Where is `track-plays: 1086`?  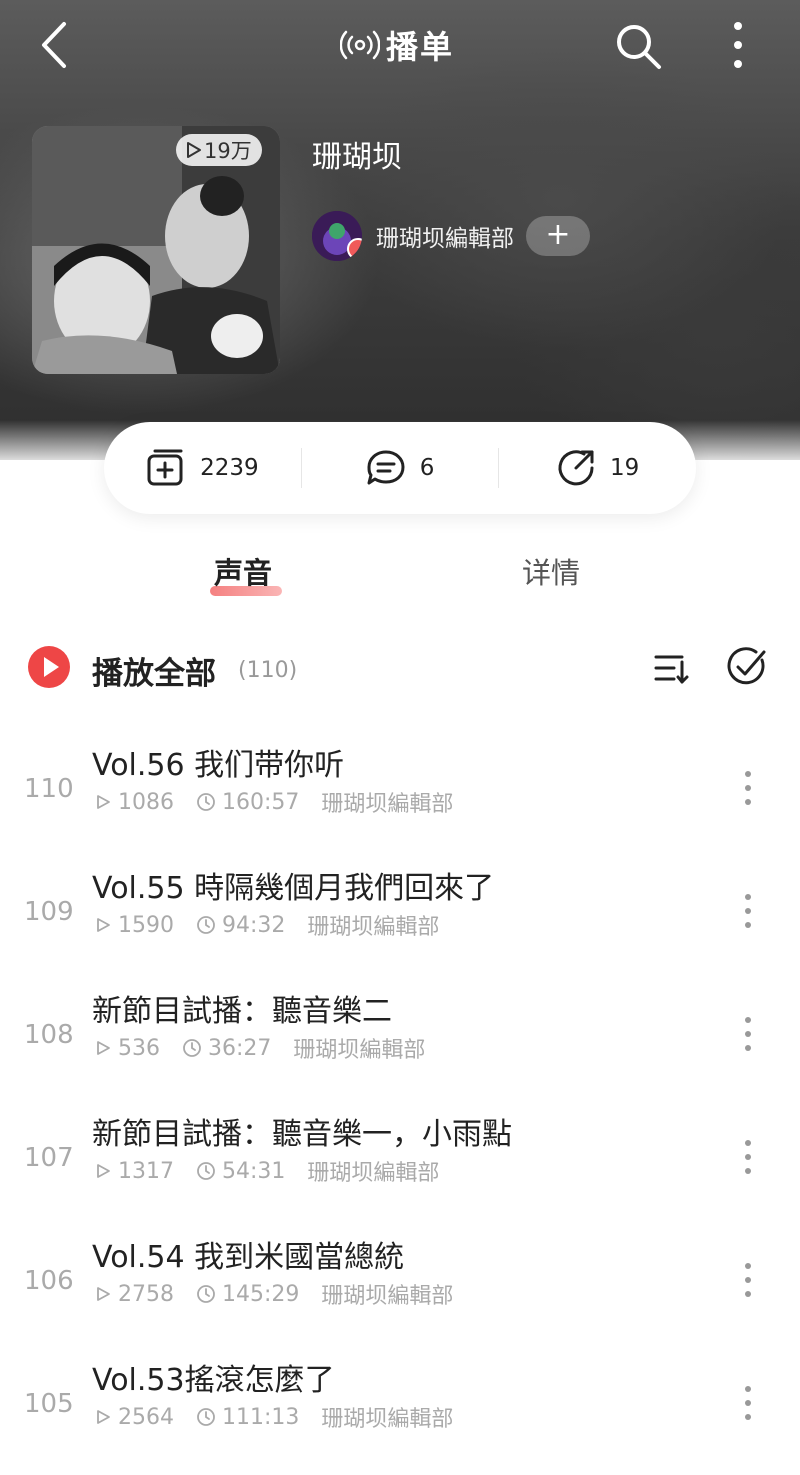
track-plays: 1086 is located at coordinates (134, 802).